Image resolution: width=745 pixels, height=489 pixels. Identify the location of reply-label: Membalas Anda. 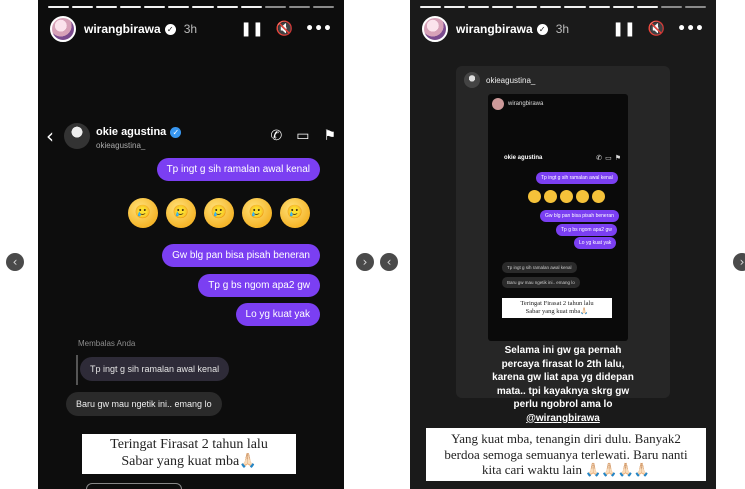
(107, 343).